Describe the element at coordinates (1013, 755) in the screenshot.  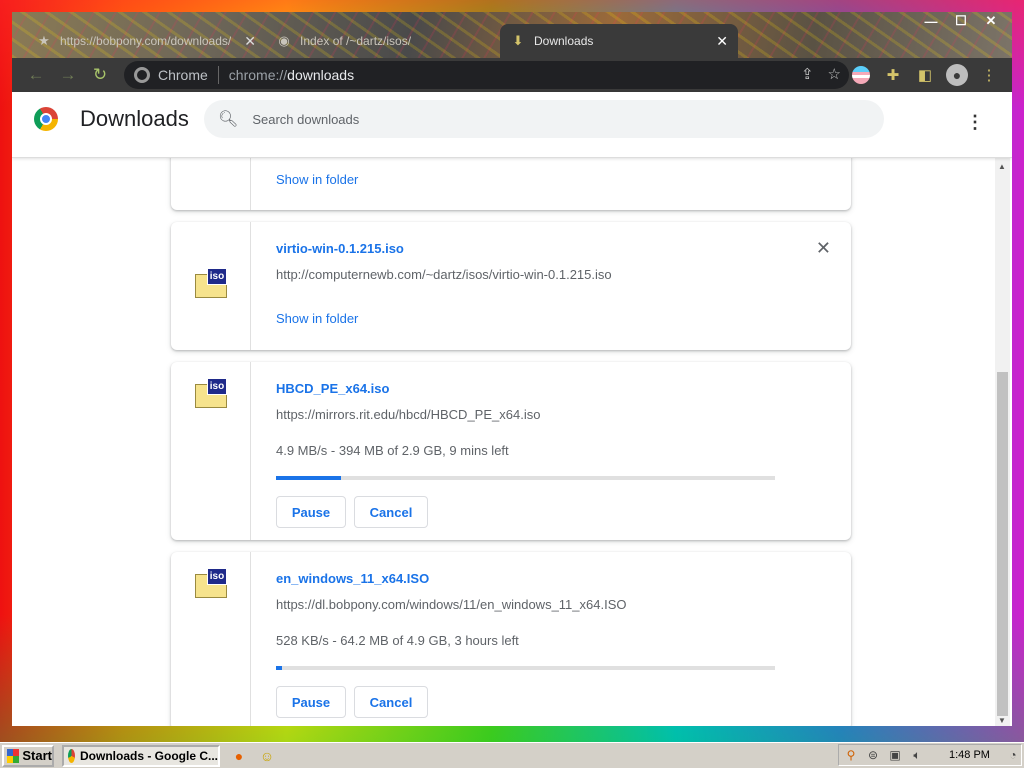
I see `notification-icon: ◔` at that location.